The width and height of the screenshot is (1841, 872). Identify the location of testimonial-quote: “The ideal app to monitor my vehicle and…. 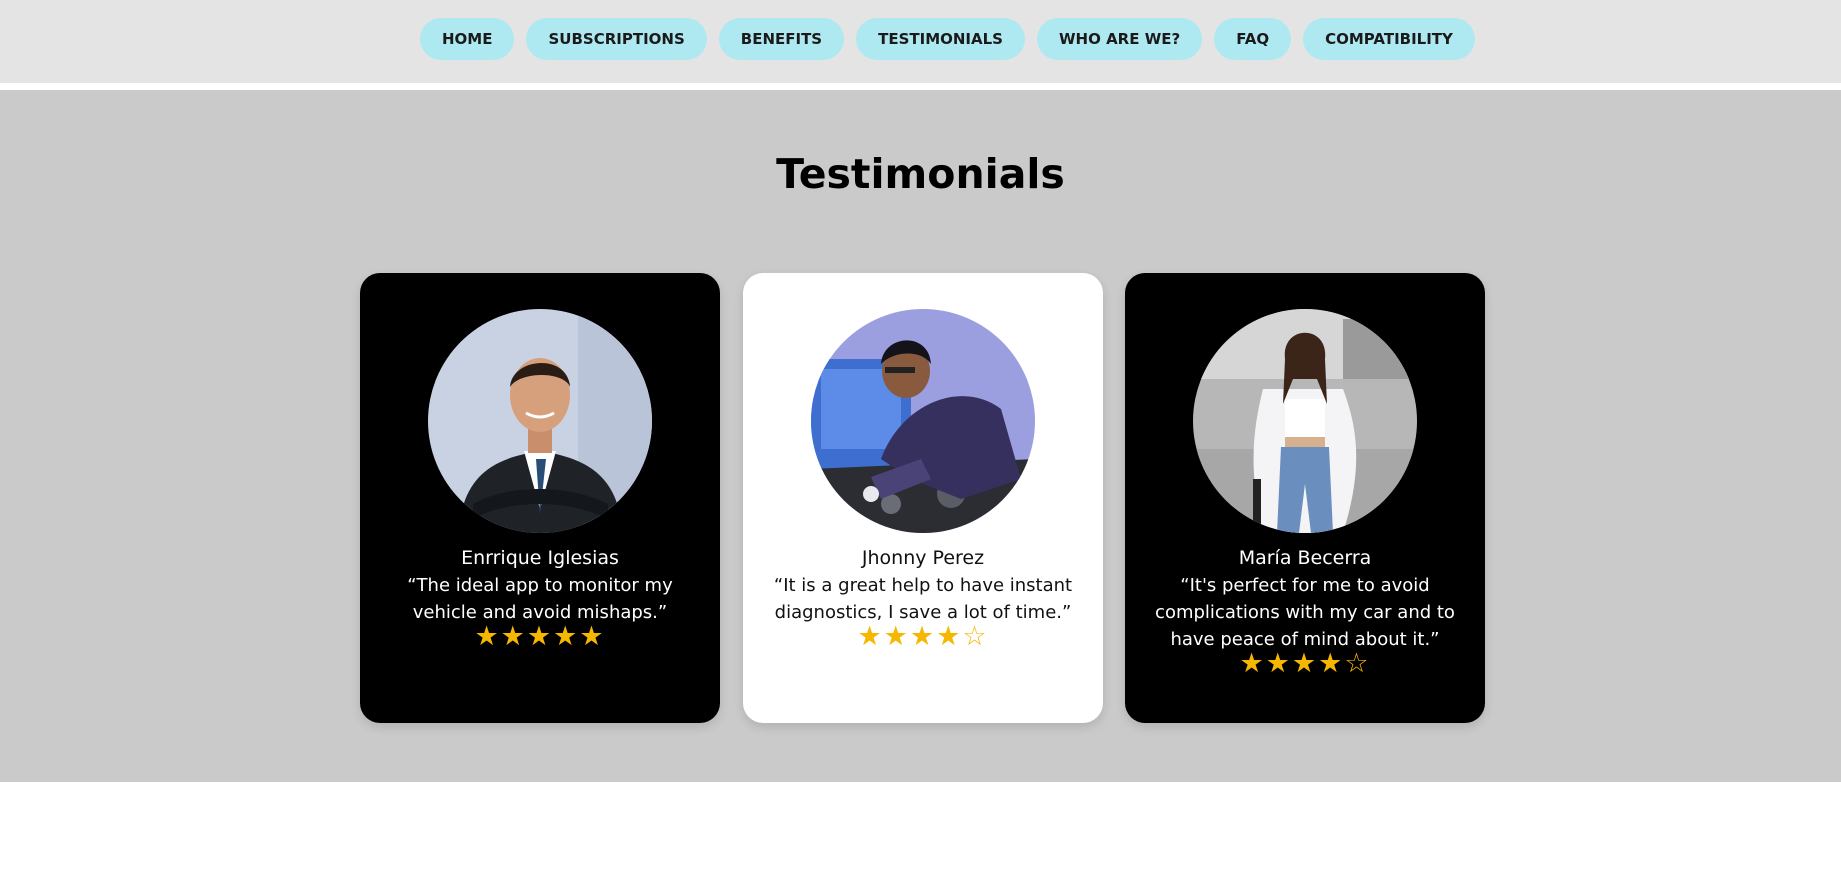
(540, 611).